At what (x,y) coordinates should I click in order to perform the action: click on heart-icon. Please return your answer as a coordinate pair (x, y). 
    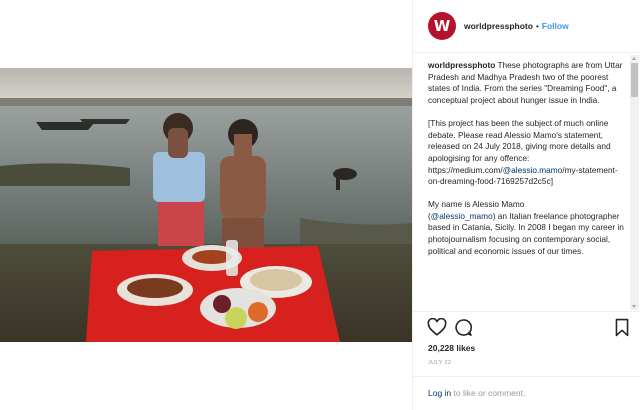
    Looking at the image, I should click on (437, 329).